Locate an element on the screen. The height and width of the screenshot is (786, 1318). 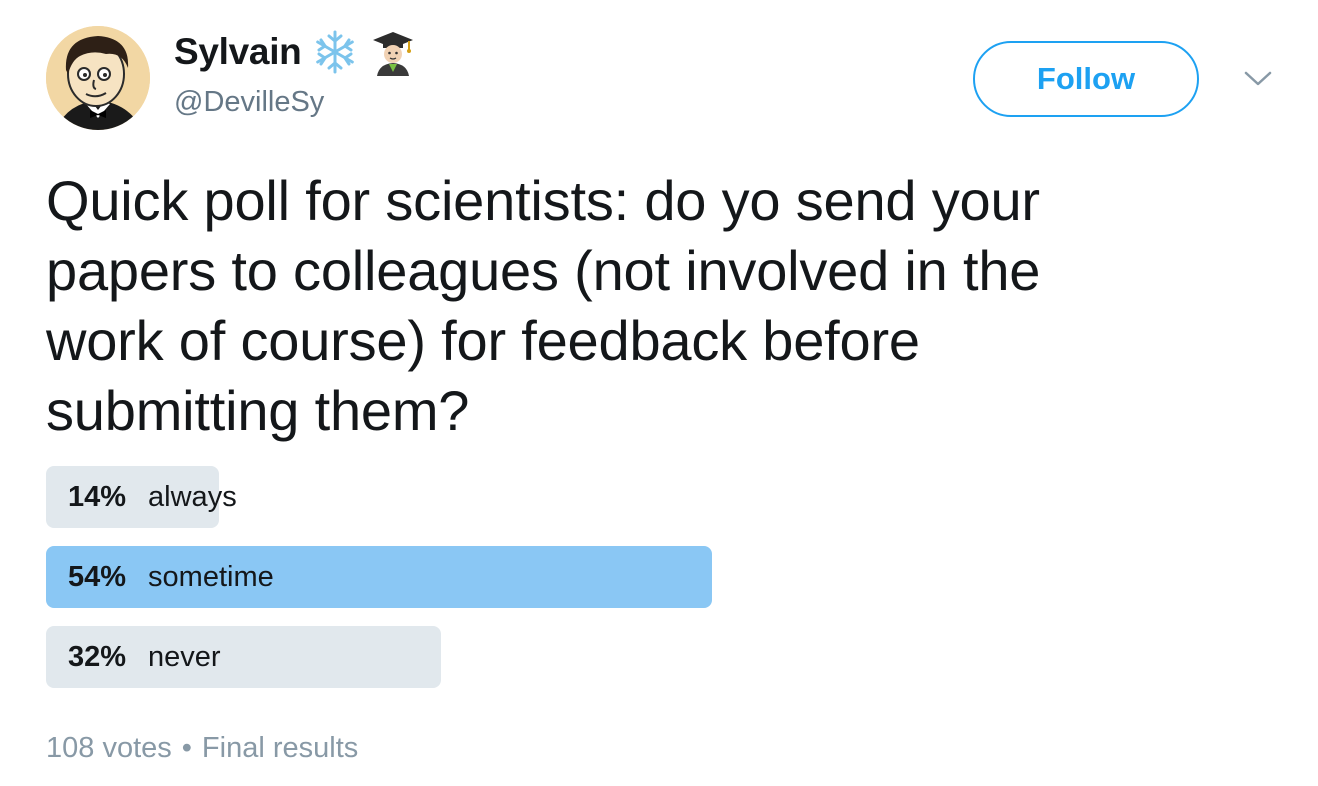
poll-choice-text: never is located at coordinates (184, 656).